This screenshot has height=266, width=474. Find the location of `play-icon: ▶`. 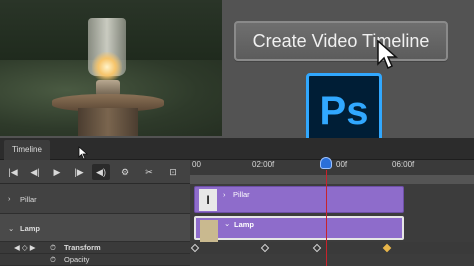

play-icon: ▶ is located at coordinates (57, 172).